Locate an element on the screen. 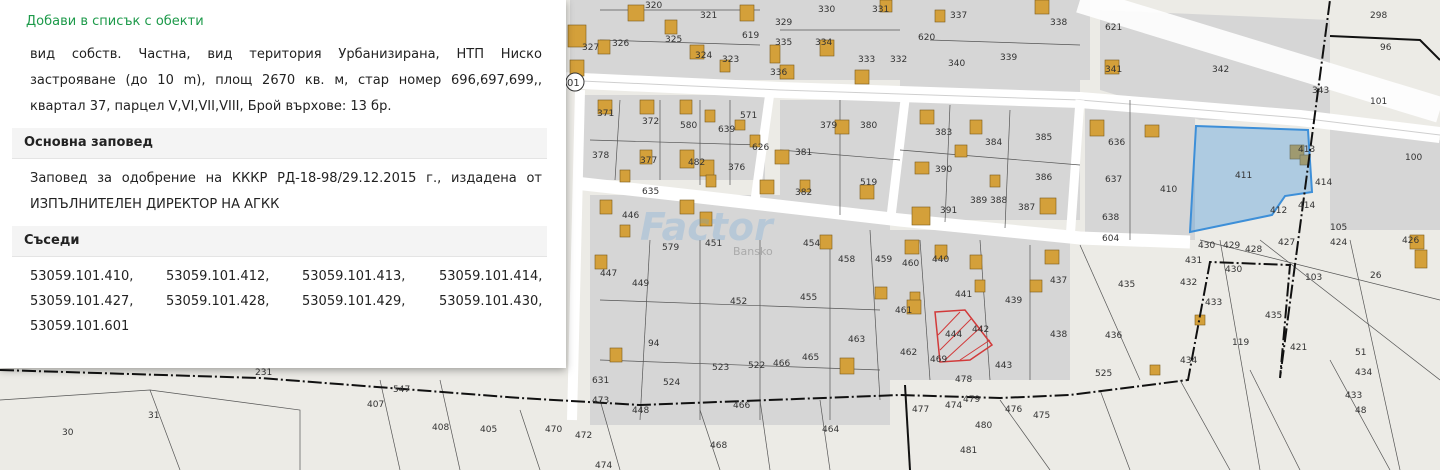  svg-text: 434 is located at coordinates (1363, 373).